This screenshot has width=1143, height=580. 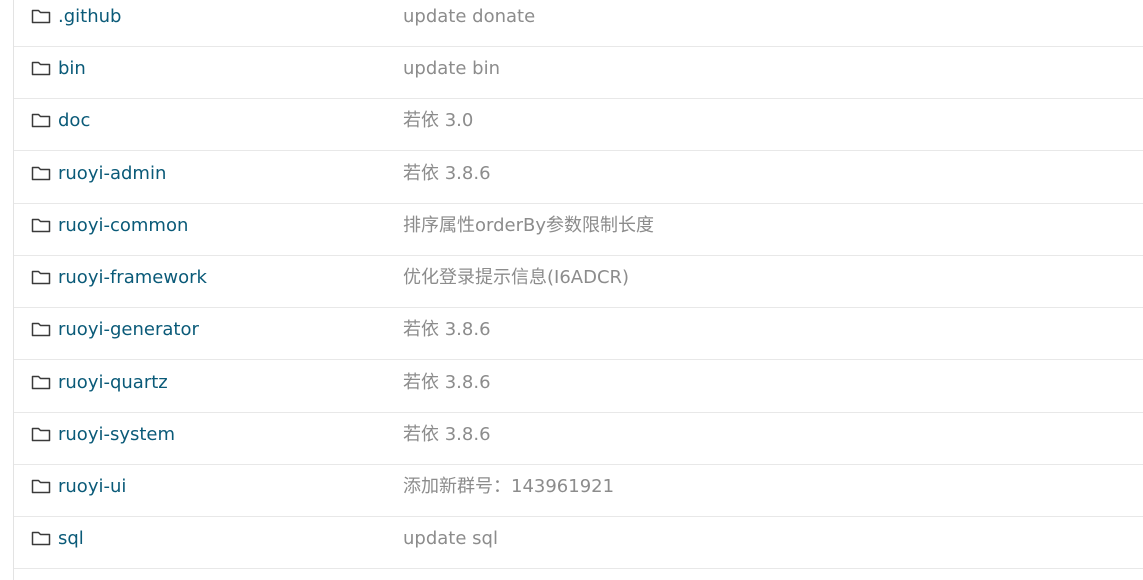 What do you see at coordinates (450, 539) in the screenshot?
I see `commit-message-link: update sql` at bounding box center [450, 539].